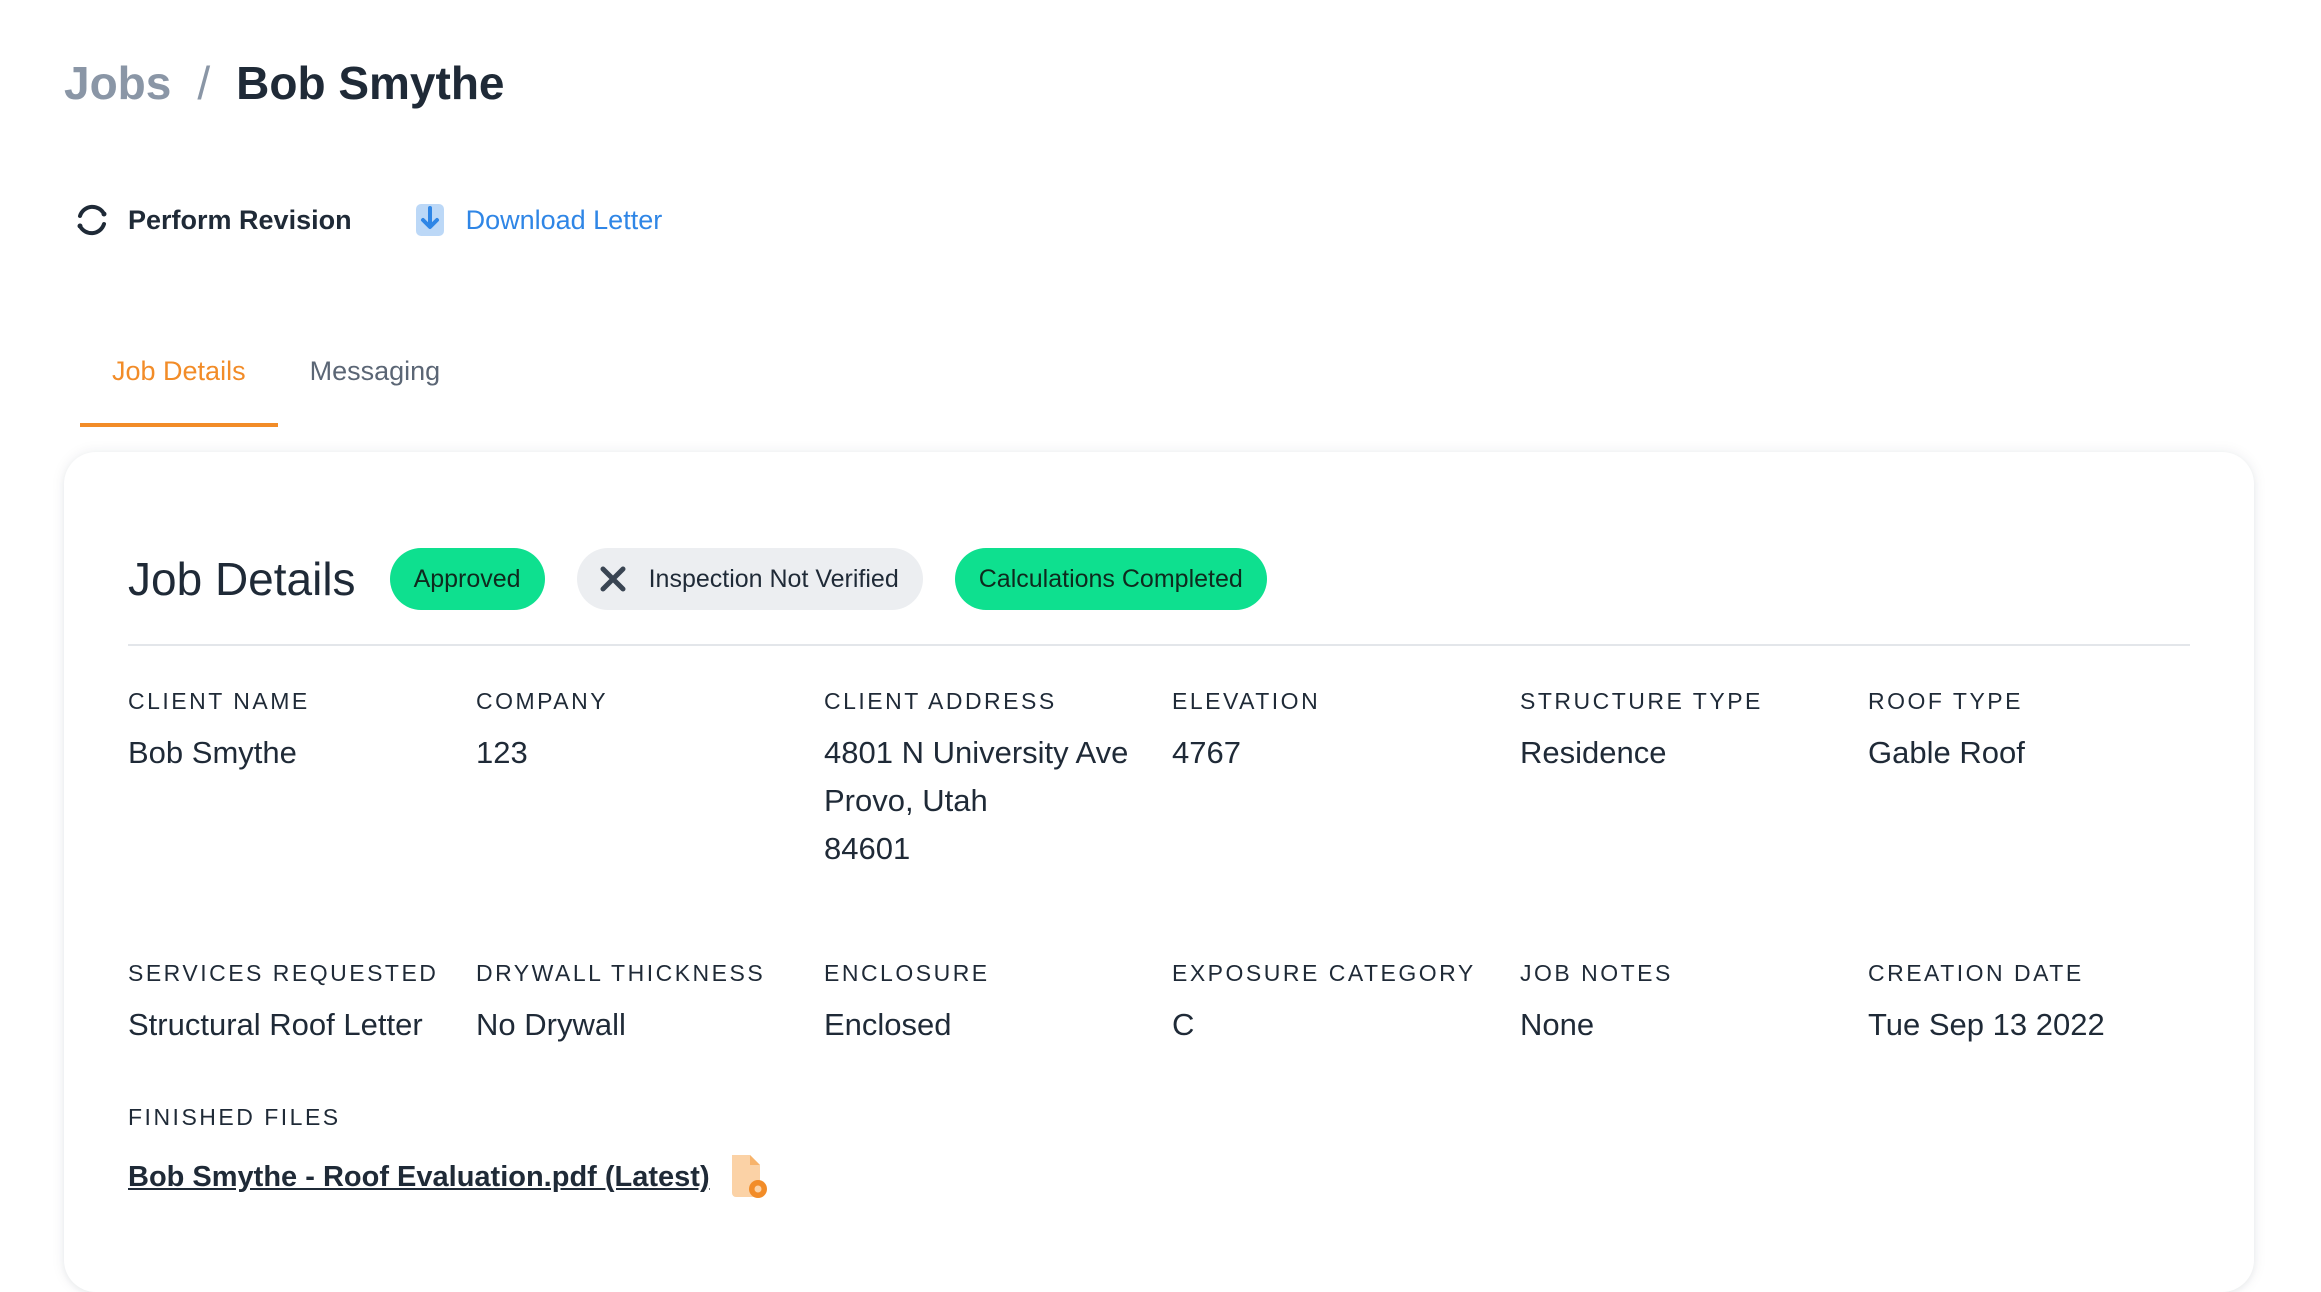 The image size is (2321, 1292). I want to click on field-label: Exposure Category, so click(1324, 973).